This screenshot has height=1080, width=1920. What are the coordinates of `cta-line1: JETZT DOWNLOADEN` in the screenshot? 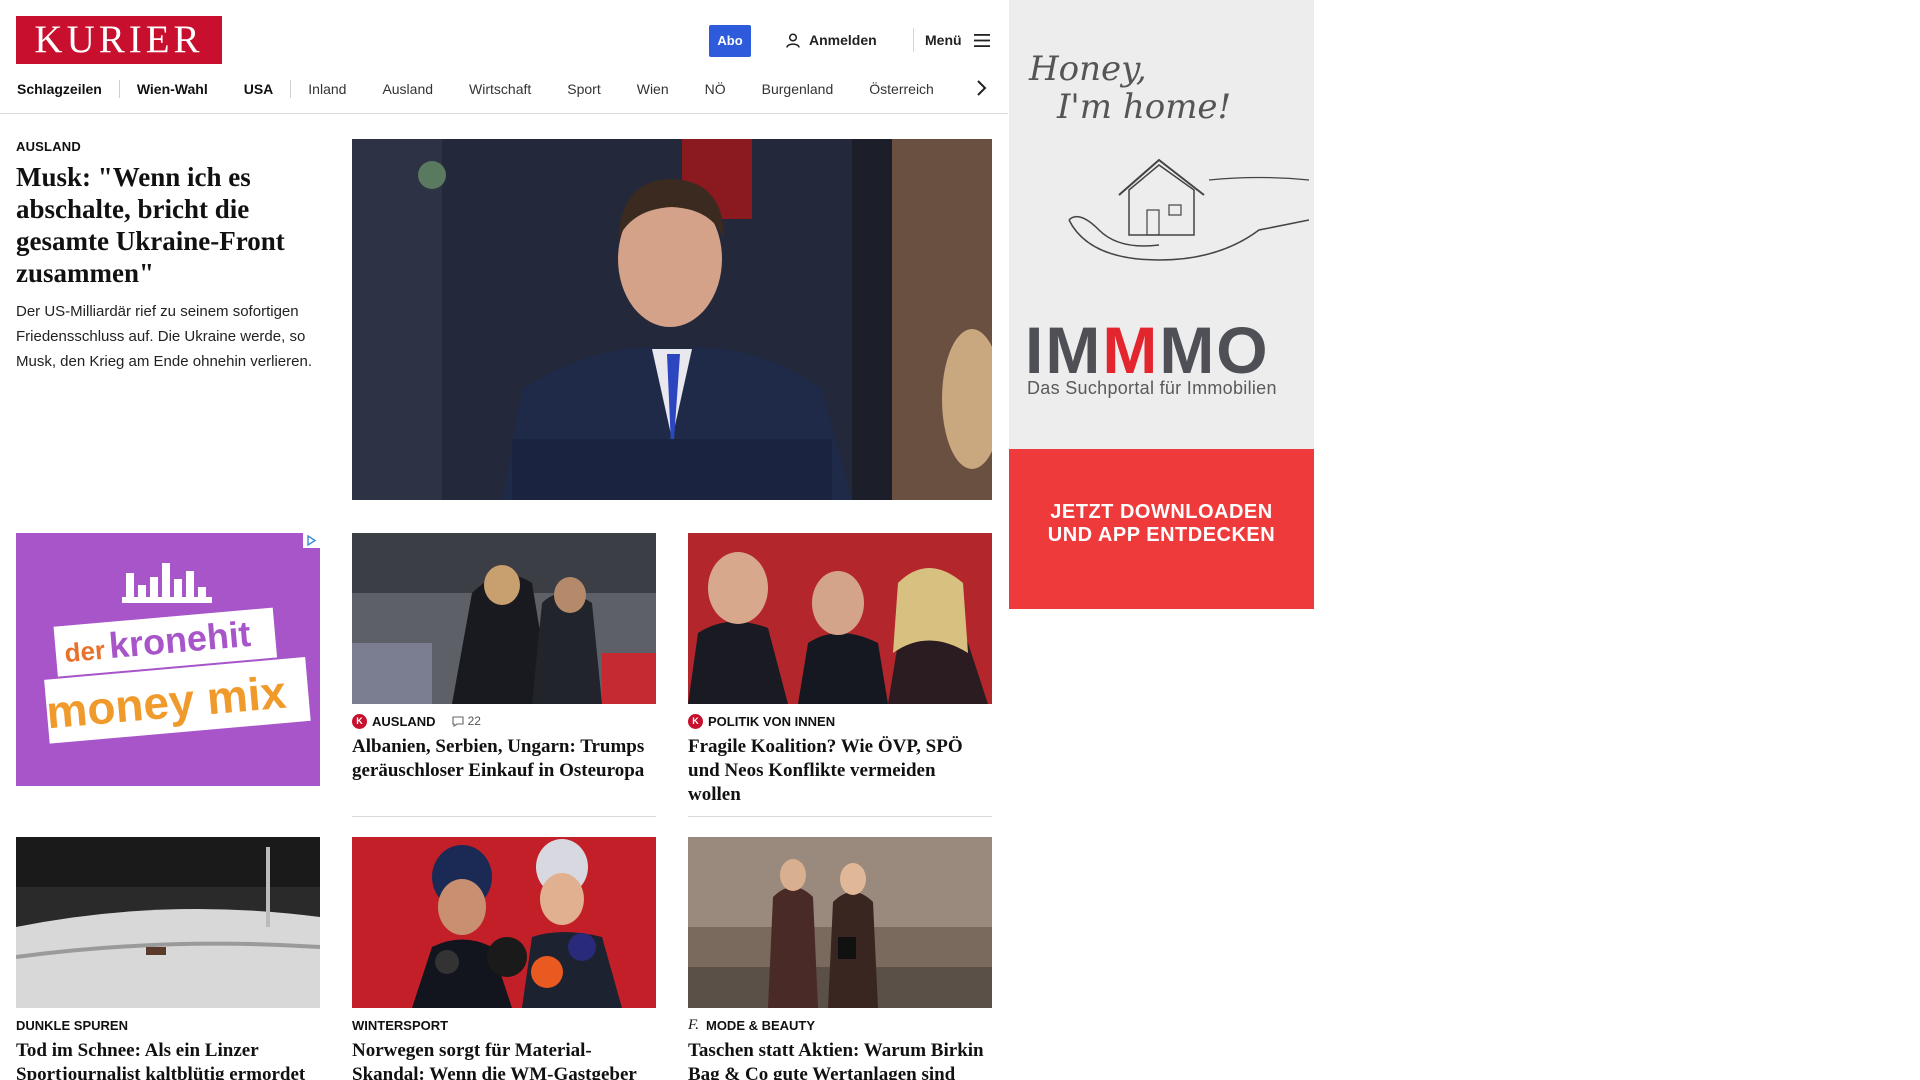 It's located at (1161, 512).